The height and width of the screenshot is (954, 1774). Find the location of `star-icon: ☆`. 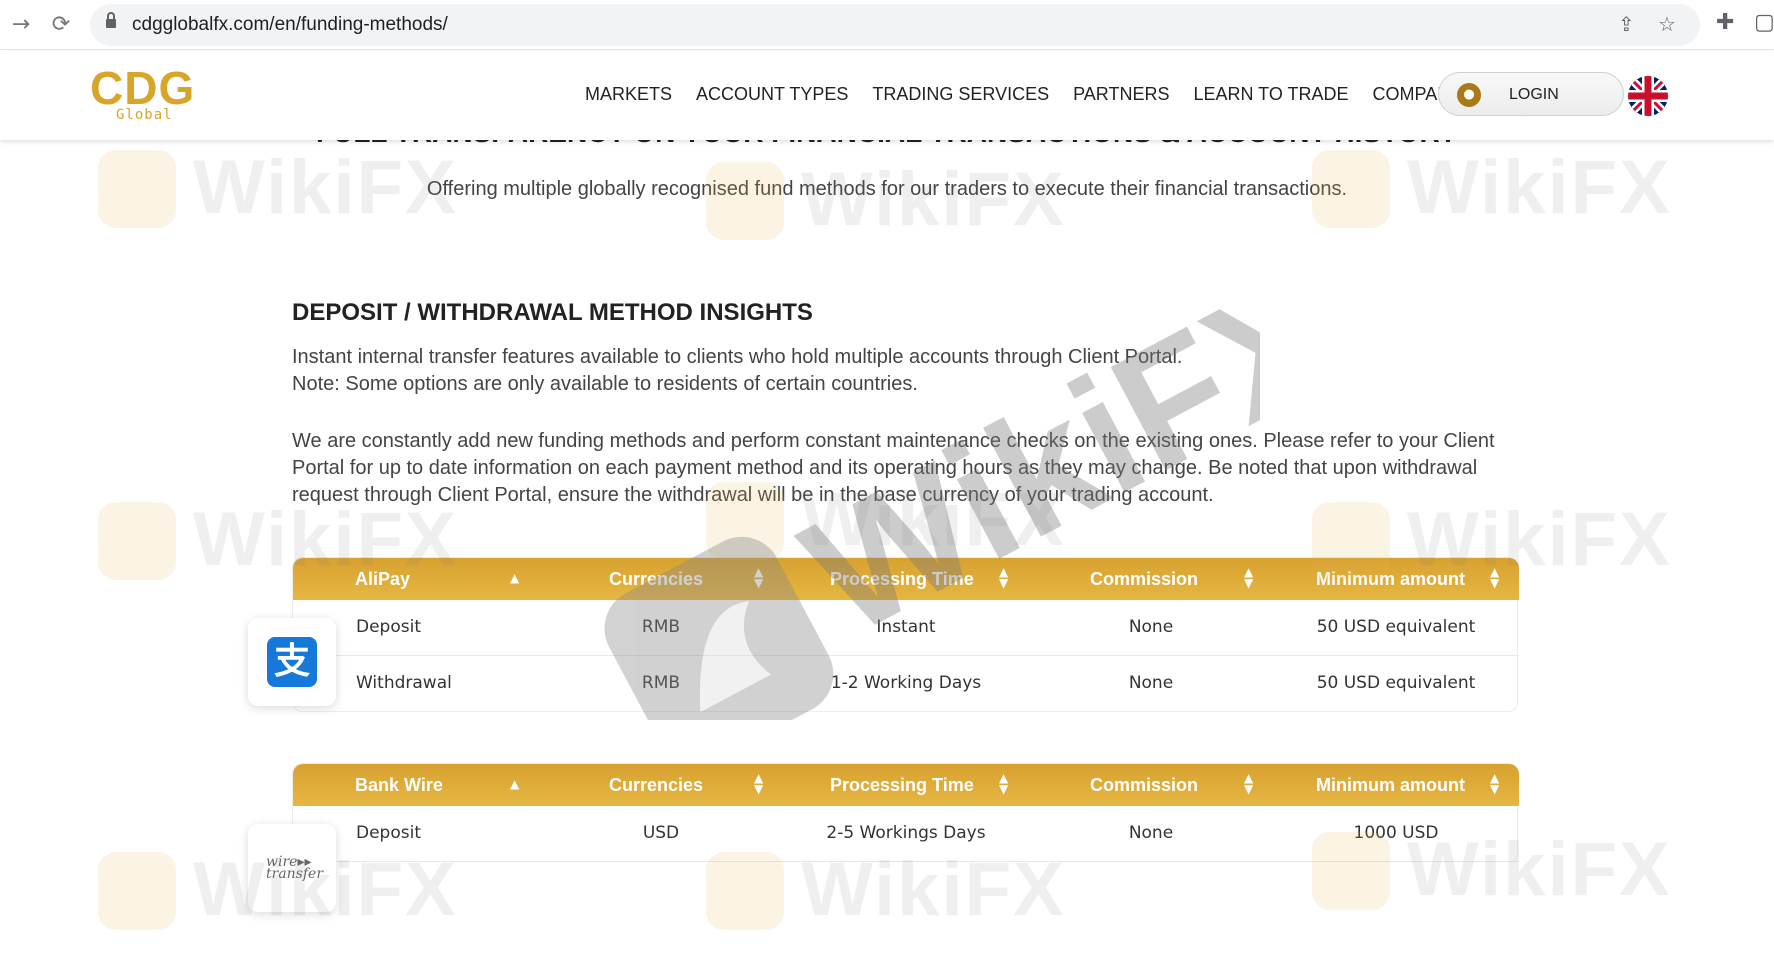

star-icon: ☆ is located at coordinates (1667, 24).